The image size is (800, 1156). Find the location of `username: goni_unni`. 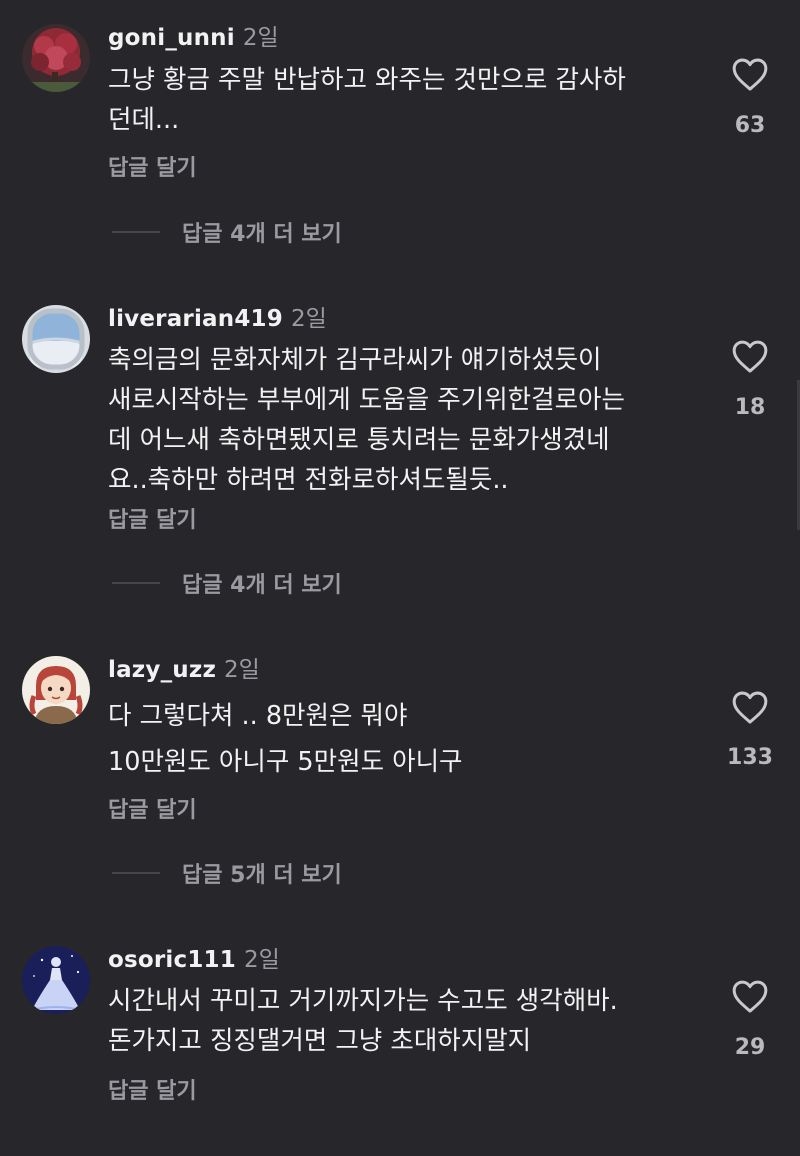

username: goni_unni is located at coordinates (171, 38).